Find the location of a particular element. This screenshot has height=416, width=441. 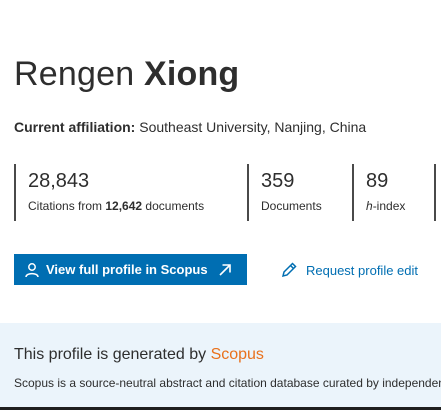

citations-label-suffix: documents is located at coordinates (175, 206).